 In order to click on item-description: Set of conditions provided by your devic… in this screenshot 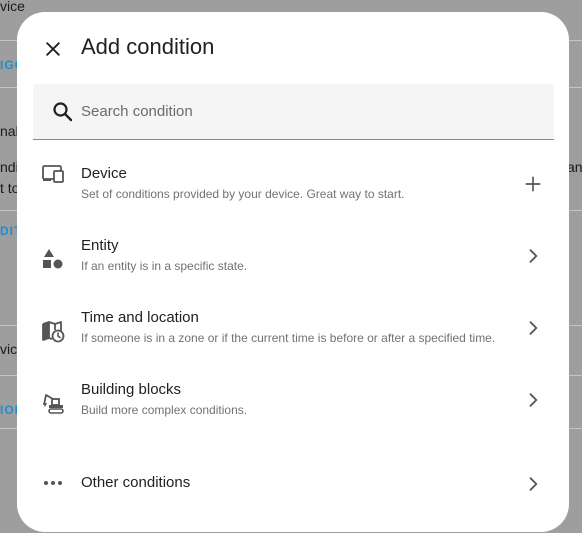, I will do `click(243, 194)`.